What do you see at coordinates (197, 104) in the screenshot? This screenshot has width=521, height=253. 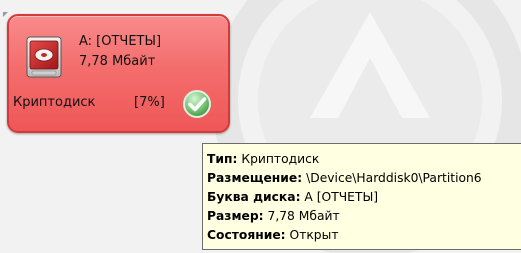 I see `green-checkmark-icon` at bounding box center [197, 104].